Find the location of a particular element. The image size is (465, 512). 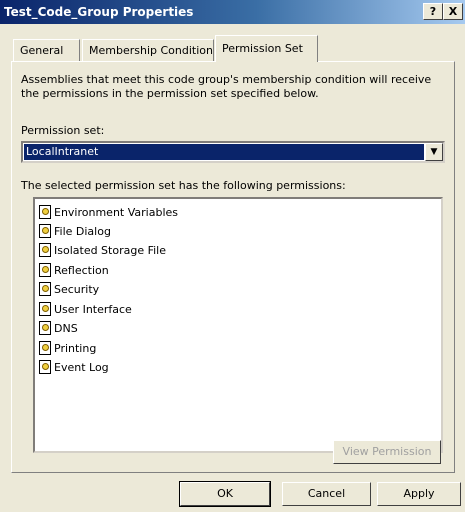

tab-general: General is located at coordinates (46, 50).